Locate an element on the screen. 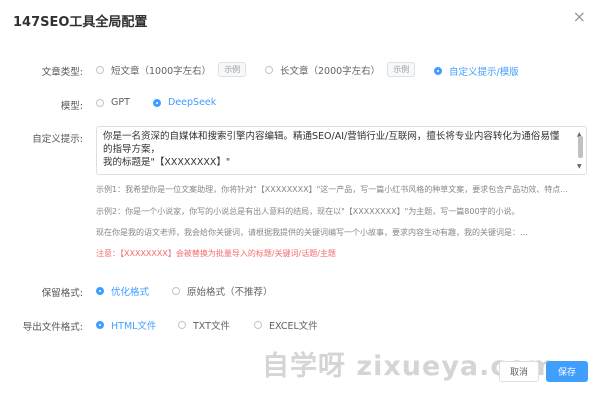  prompt-line: 的指导方案， is located at coordinates (132, 149).